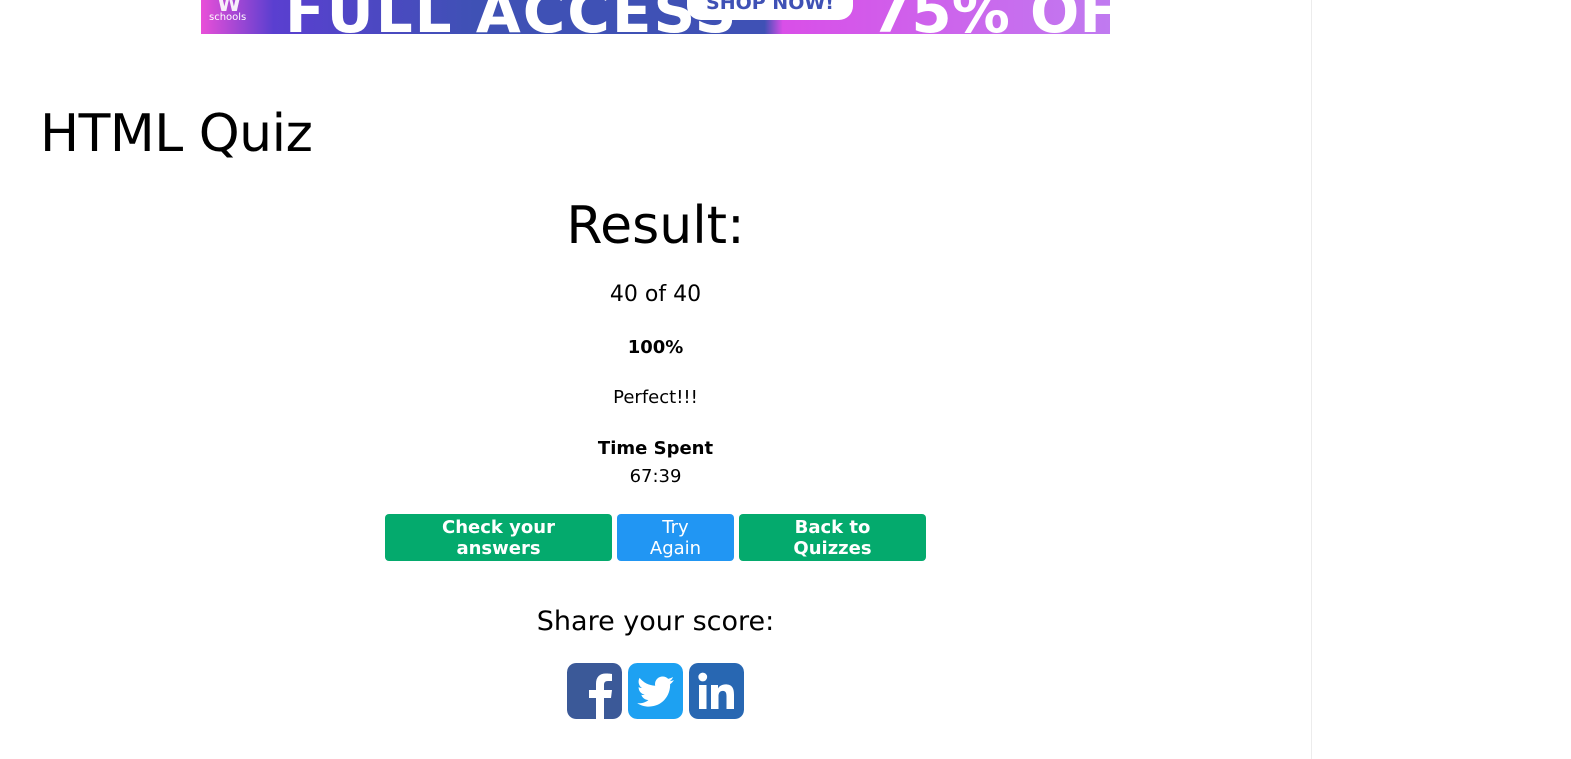 The width and height of the screenshot is (1571, 759). I want to click on share-label: Share your score:, so click(655, 621).